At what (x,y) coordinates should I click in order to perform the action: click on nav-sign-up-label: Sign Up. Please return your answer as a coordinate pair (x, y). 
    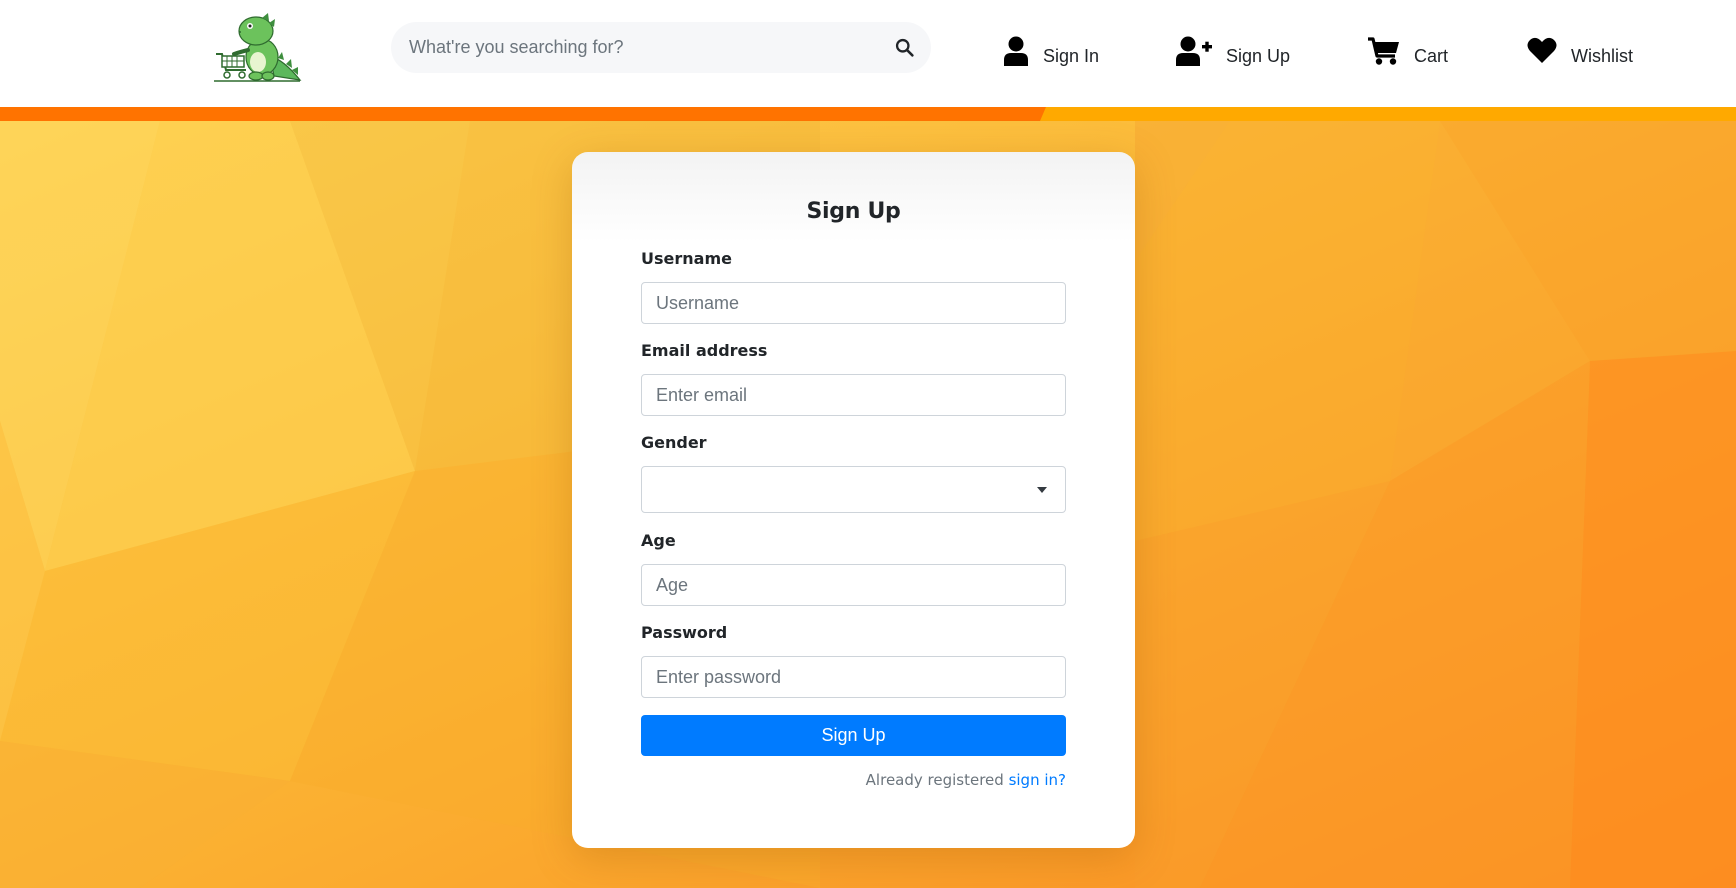
    Looking at the image, I should click on (1258, 56).